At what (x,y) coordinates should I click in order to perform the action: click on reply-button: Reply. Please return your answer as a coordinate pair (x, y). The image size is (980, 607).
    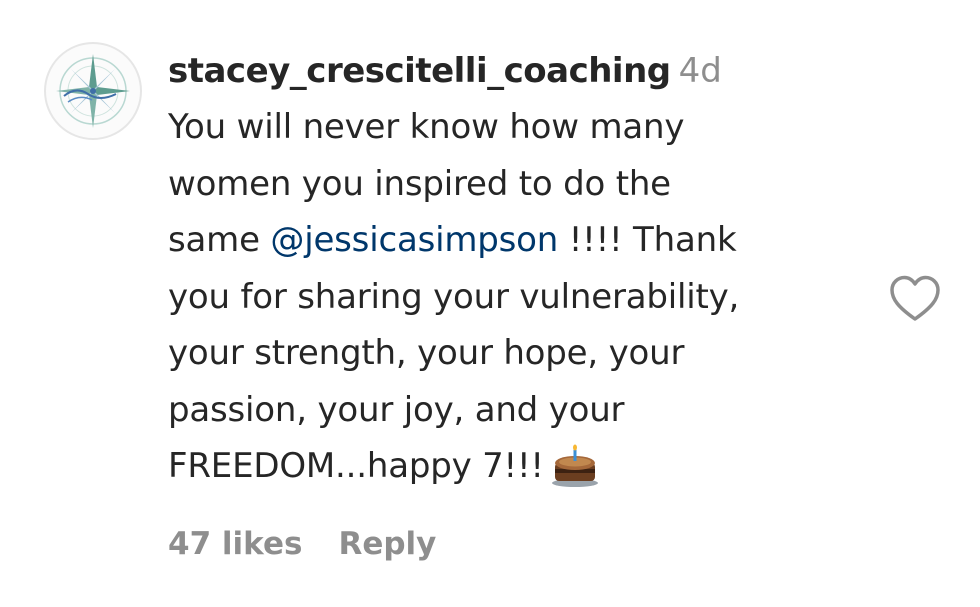
    Looking at the image, I should click on (387, 544).